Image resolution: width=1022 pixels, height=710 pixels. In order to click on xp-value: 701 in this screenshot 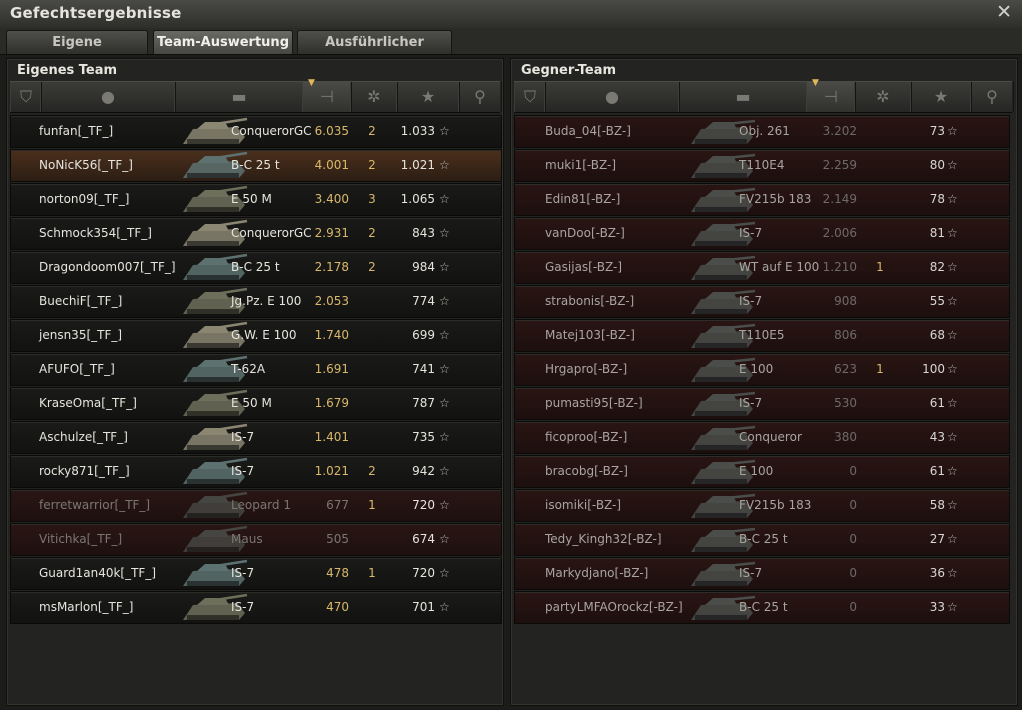, I will do `click(423, 607)`.